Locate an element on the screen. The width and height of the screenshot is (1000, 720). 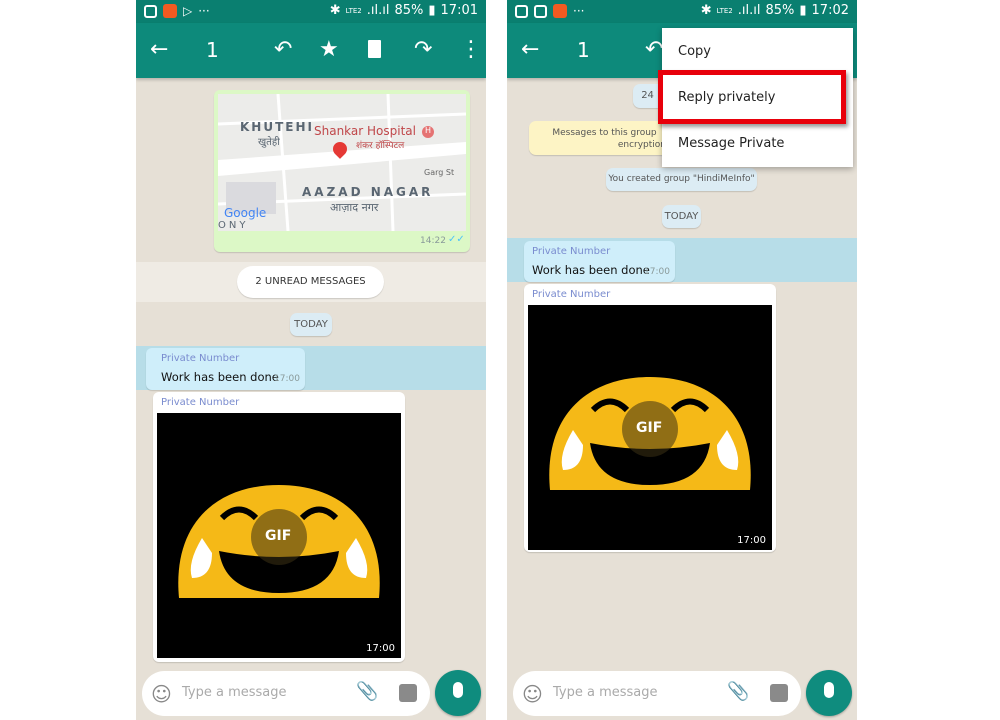
map-label: AAZAD NAGAR is located at coordinates (368, 192).